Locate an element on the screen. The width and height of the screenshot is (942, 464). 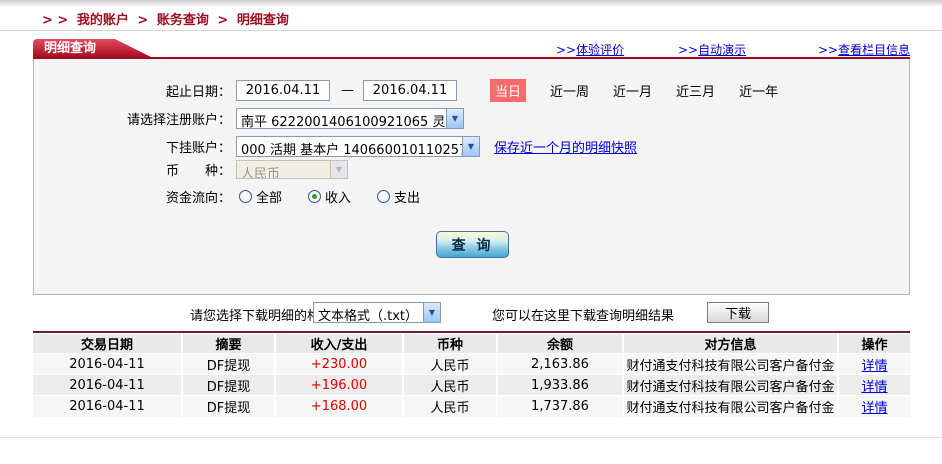
registered-account-select: 南平 6222001406100921065 灵通卡 ▼ is located at coordinates (350, 118).